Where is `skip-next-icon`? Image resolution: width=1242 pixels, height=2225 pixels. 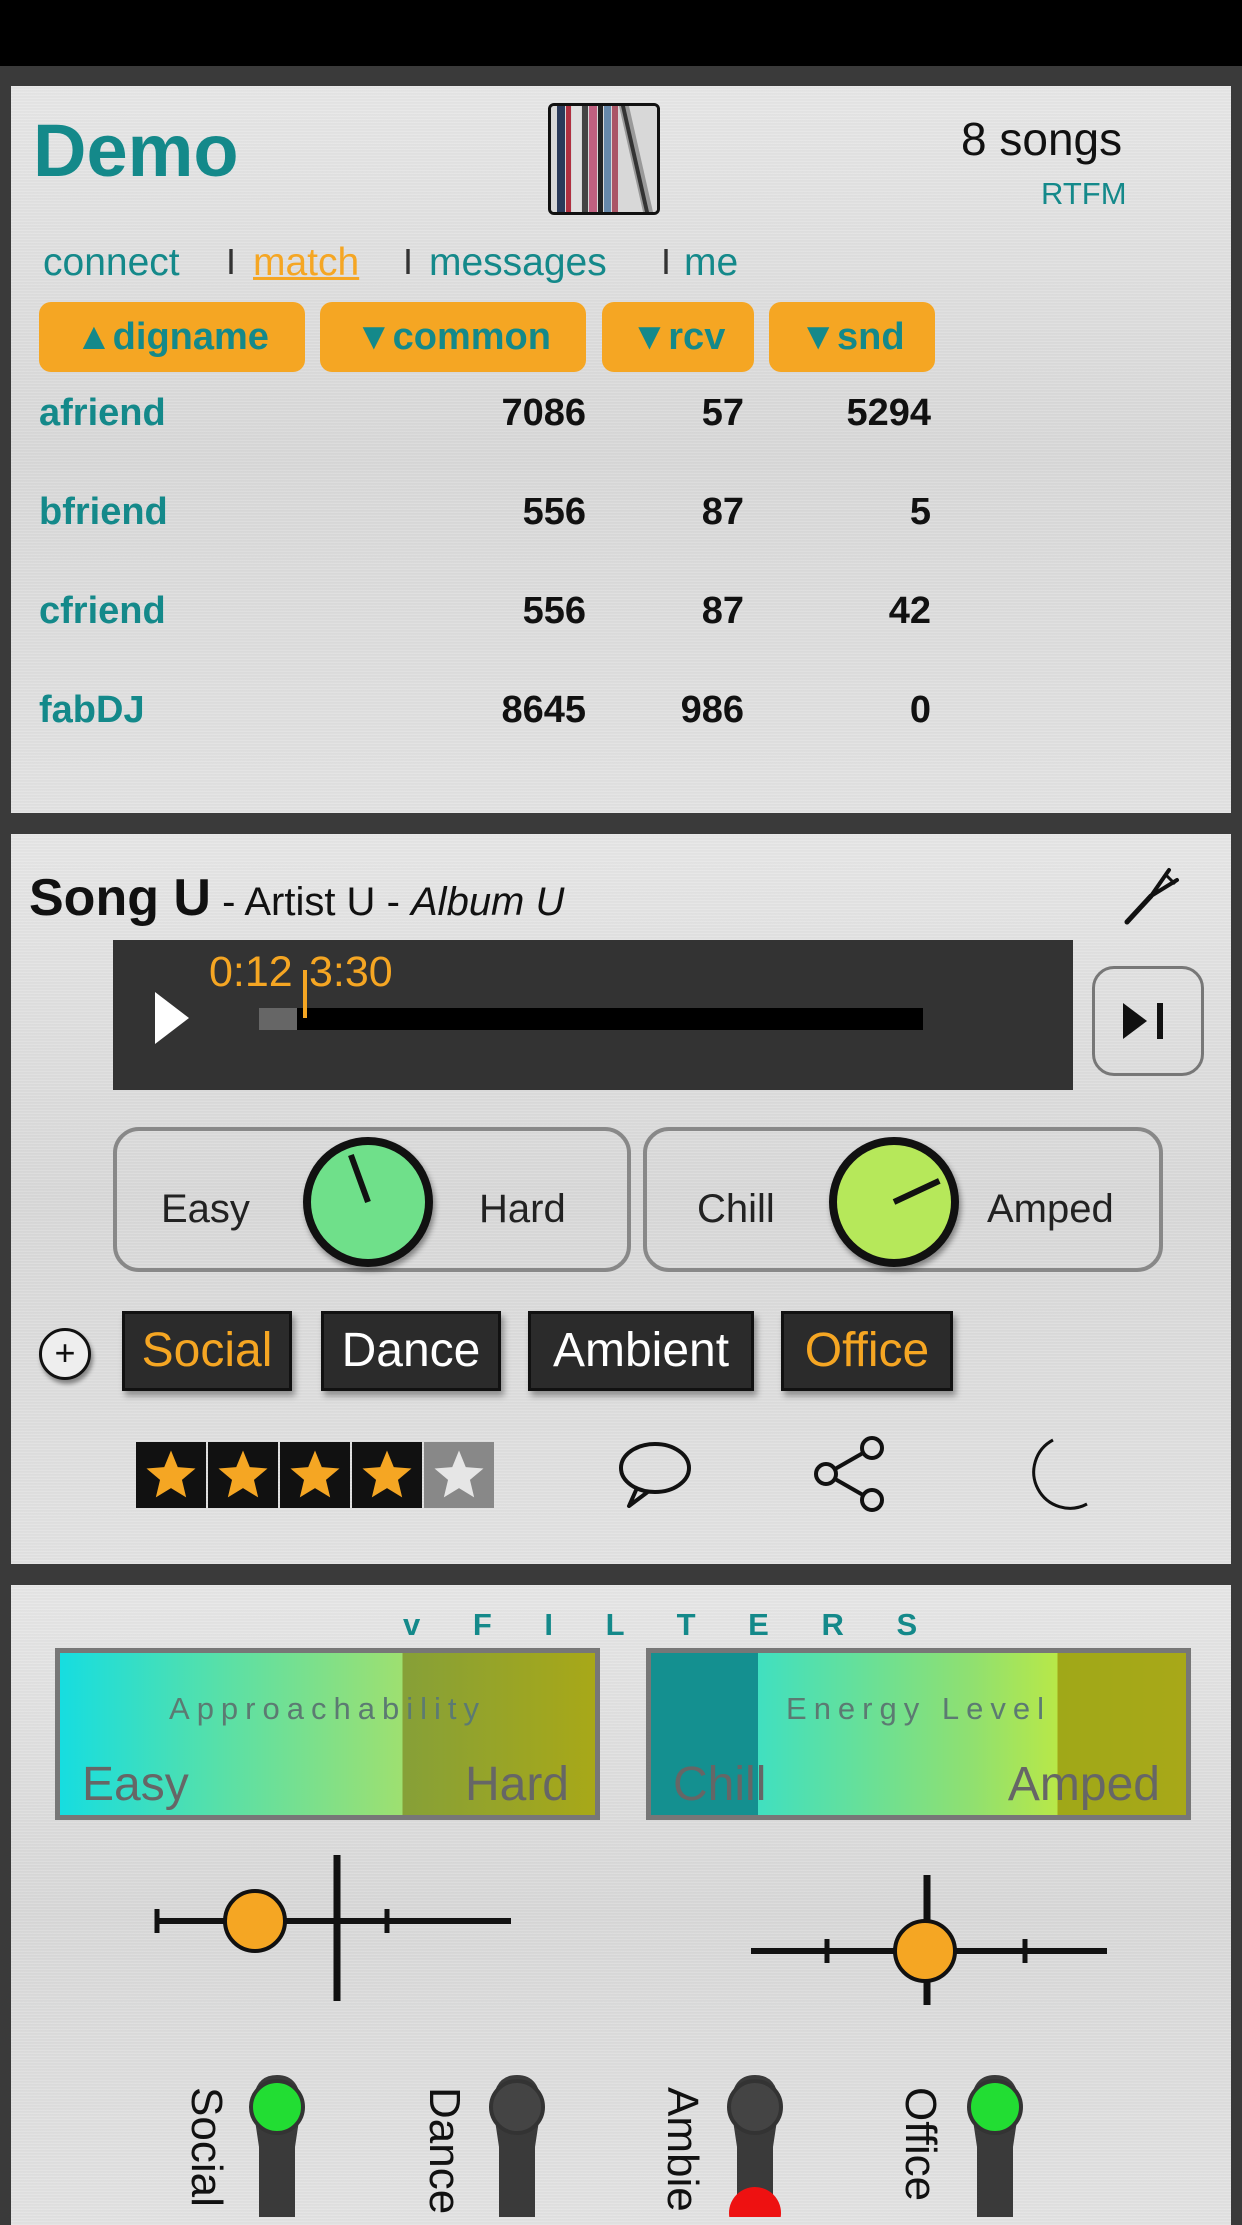
skip-next-icon is located at coordinates (1143, 1021).